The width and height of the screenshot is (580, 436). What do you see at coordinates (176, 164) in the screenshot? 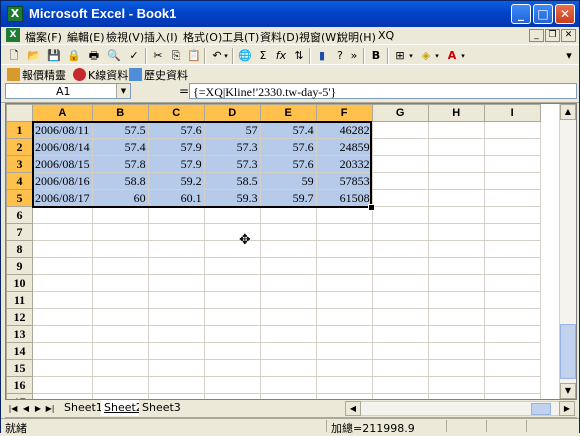
I see `cell: 57.9` at bounding box center [176, 164].